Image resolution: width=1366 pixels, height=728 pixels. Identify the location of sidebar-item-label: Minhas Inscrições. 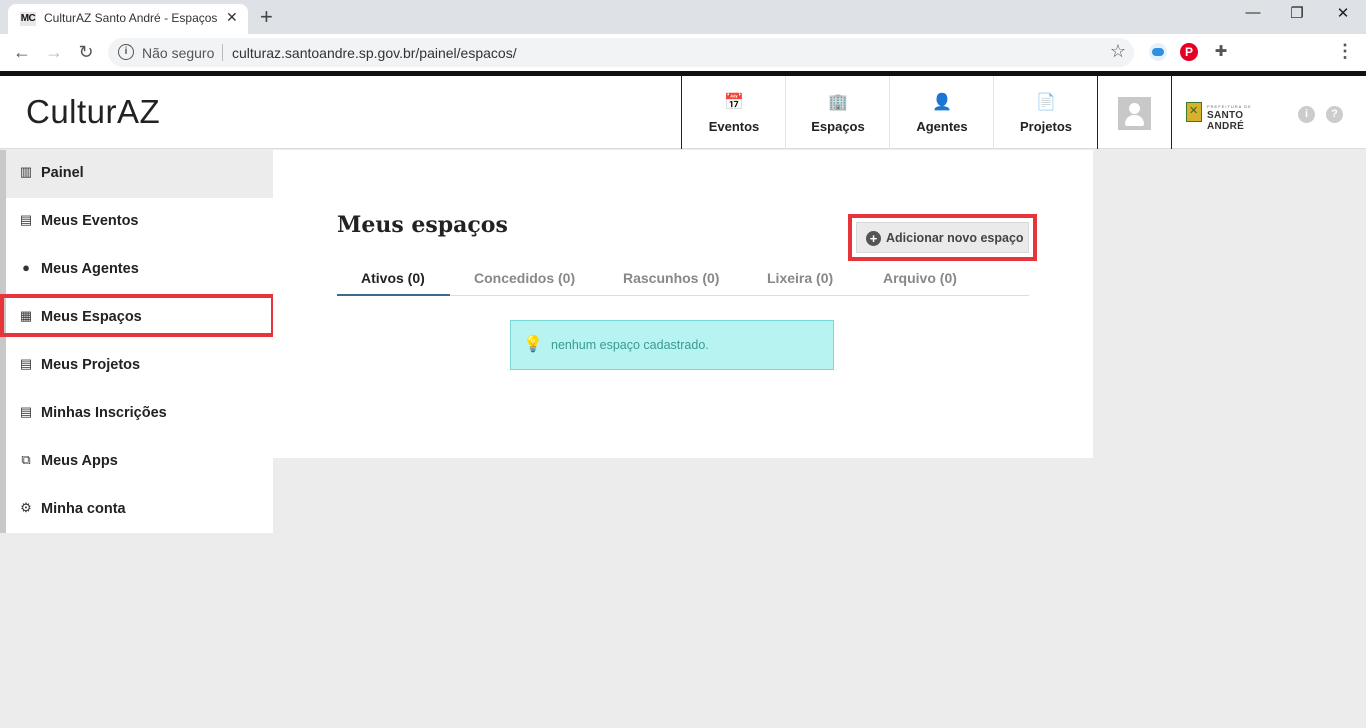
(104, 413).